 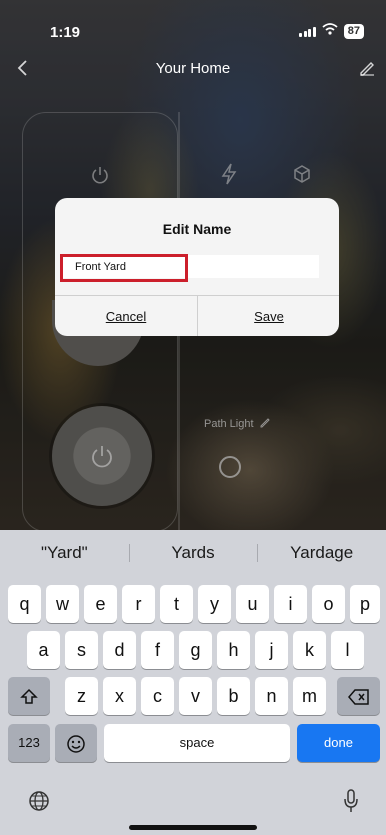 I want to click on key-b: b, so click(x=233, y=696).